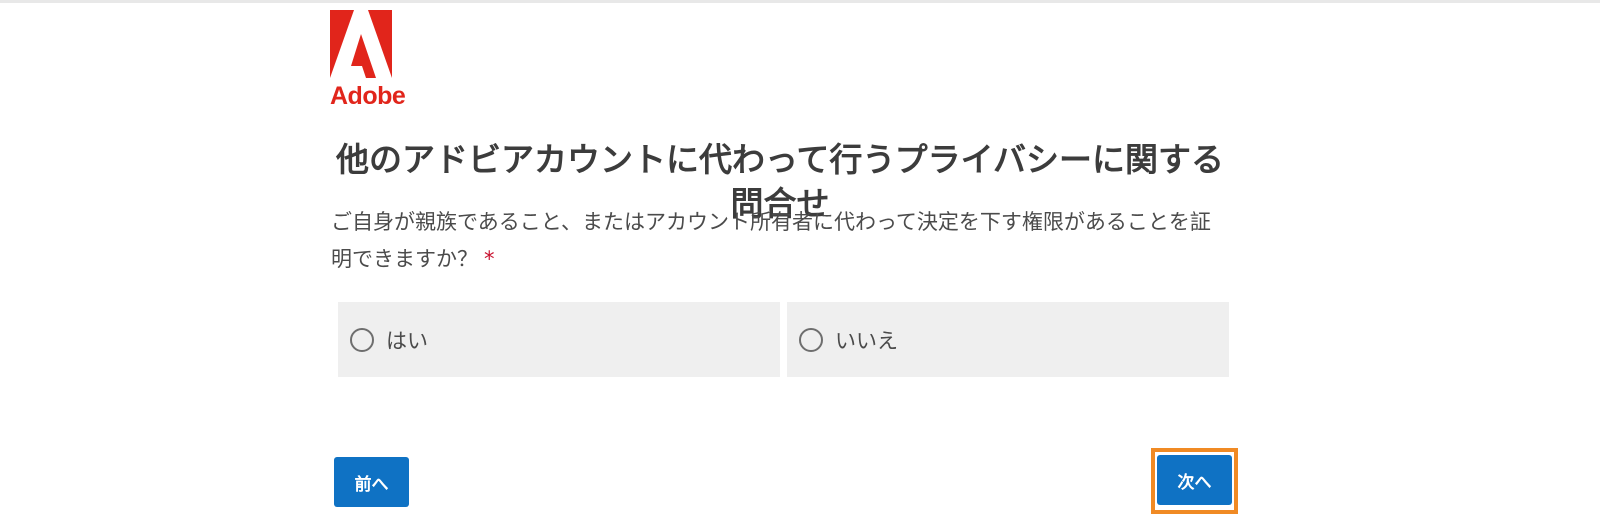  I want to click on prev-button: 前へ, so click(371, 482).